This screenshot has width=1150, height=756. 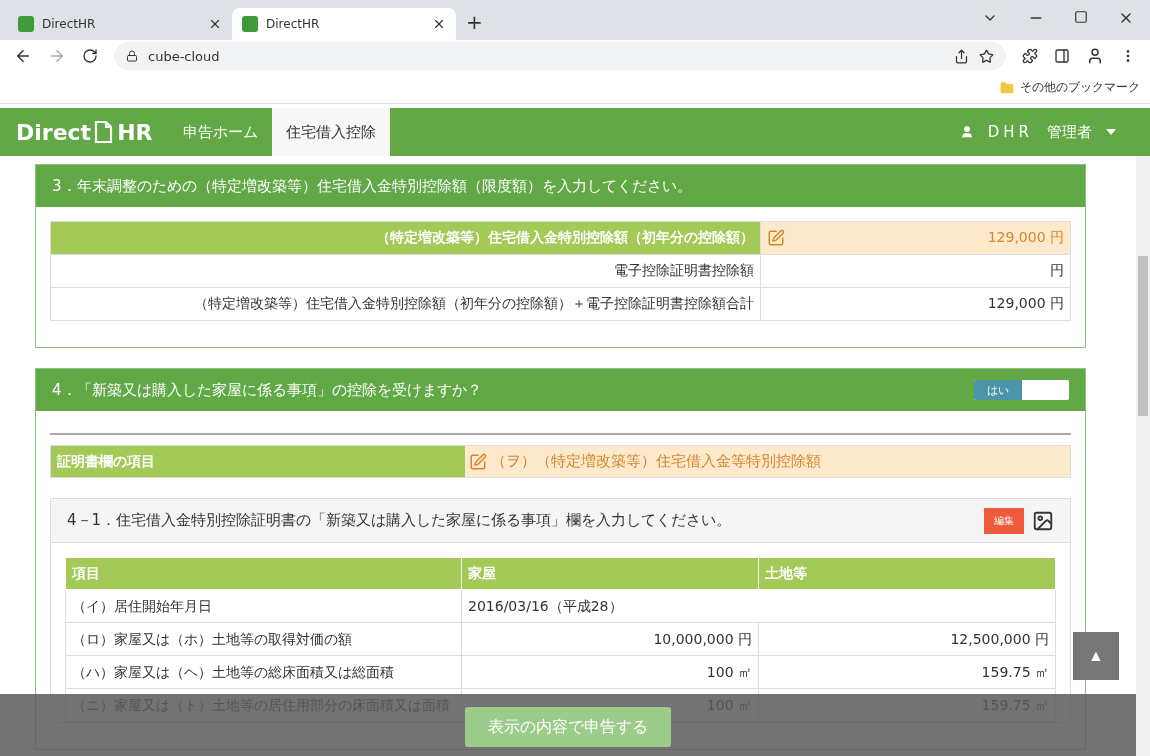 What do you see at coordinates (220, 132) in the screenshot?
I see `nav-tab: 申告ホーム` at bounding box center [220, 132].